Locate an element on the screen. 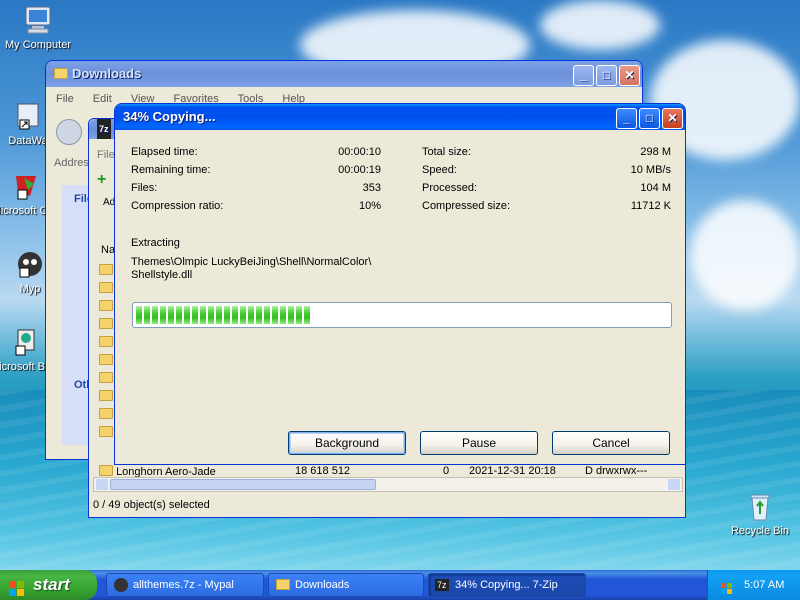 This screenshot has width=800, height=600. task-label: allthemes.7z - Mypal is located at coordinates (183, 585).